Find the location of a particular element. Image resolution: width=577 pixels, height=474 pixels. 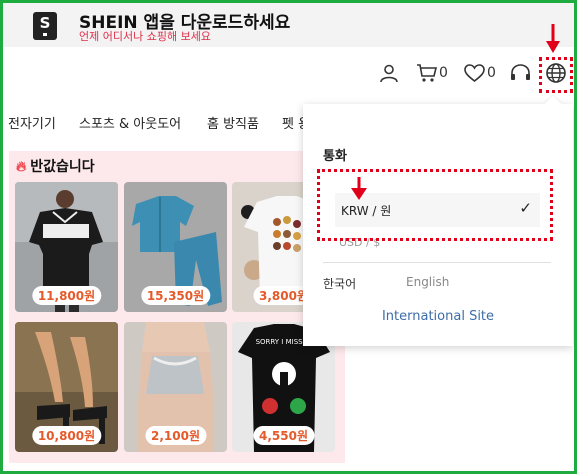

category-sports-outdoor: 스포츠 & 아웃도어 is located at coordinates (130, 122).